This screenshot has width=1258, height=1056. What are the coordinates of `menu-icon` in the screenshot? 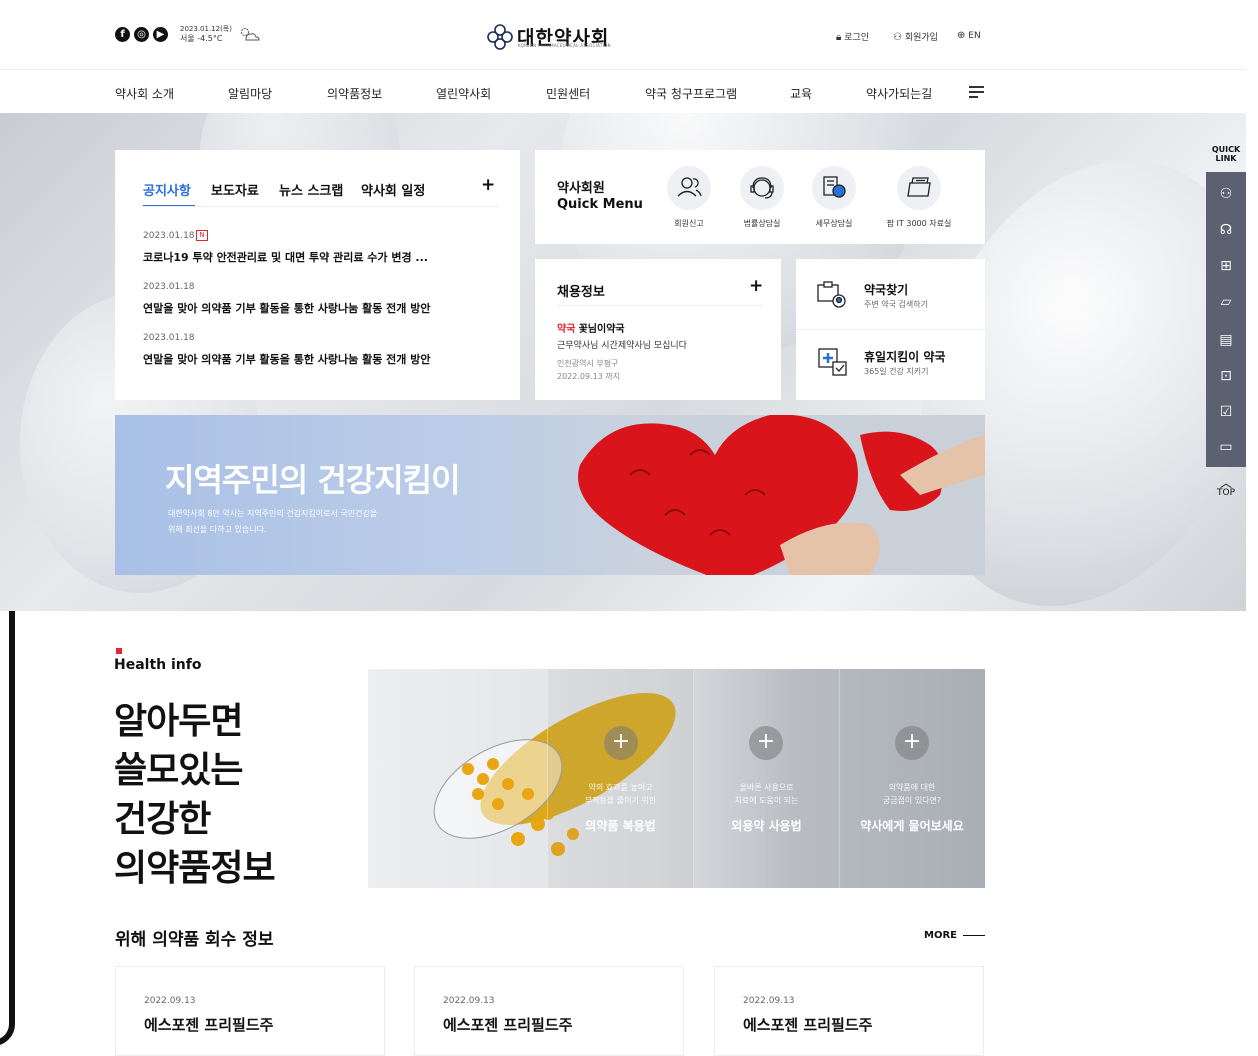 It's located at (976, 92).